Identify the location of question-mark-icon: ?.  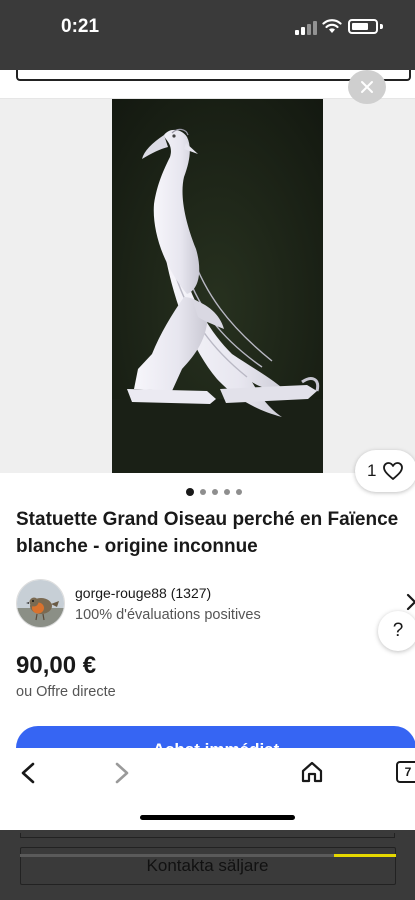
(398, 630).